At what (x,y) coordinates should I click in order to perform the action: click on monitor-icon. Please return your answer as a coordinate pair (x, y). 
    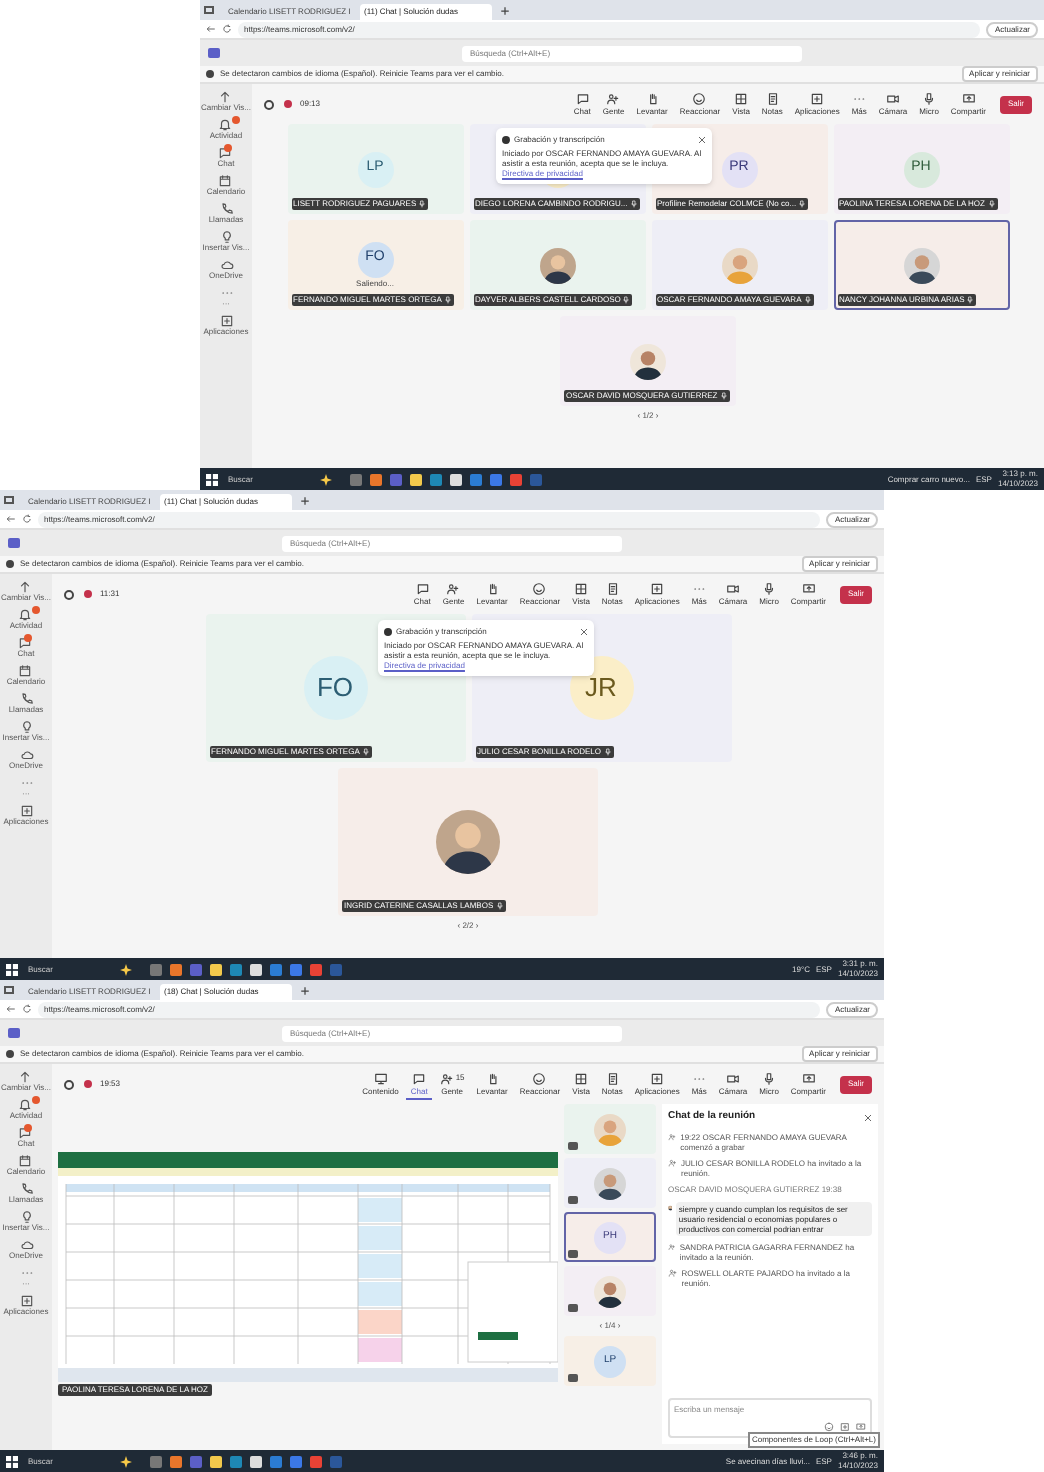
    Looking at the image, I should click on (380, 1078).